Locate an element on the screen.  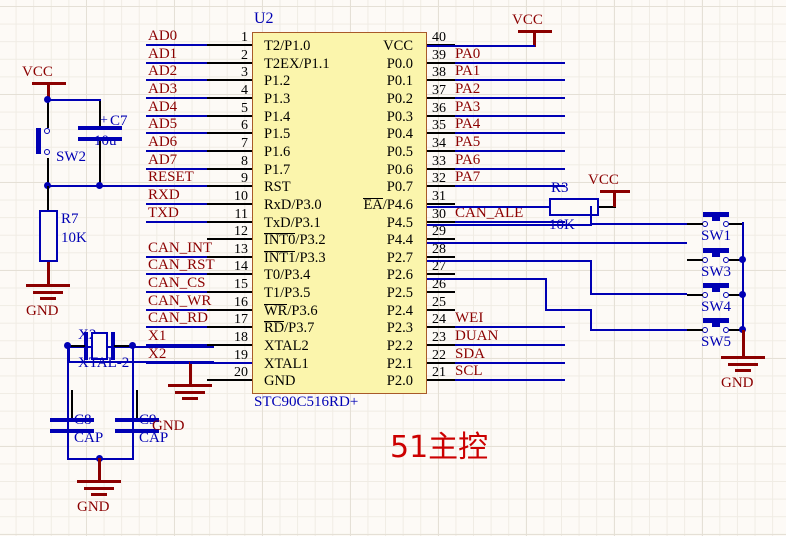
net-label-x1: X1 is located at coordinates (157, 336).